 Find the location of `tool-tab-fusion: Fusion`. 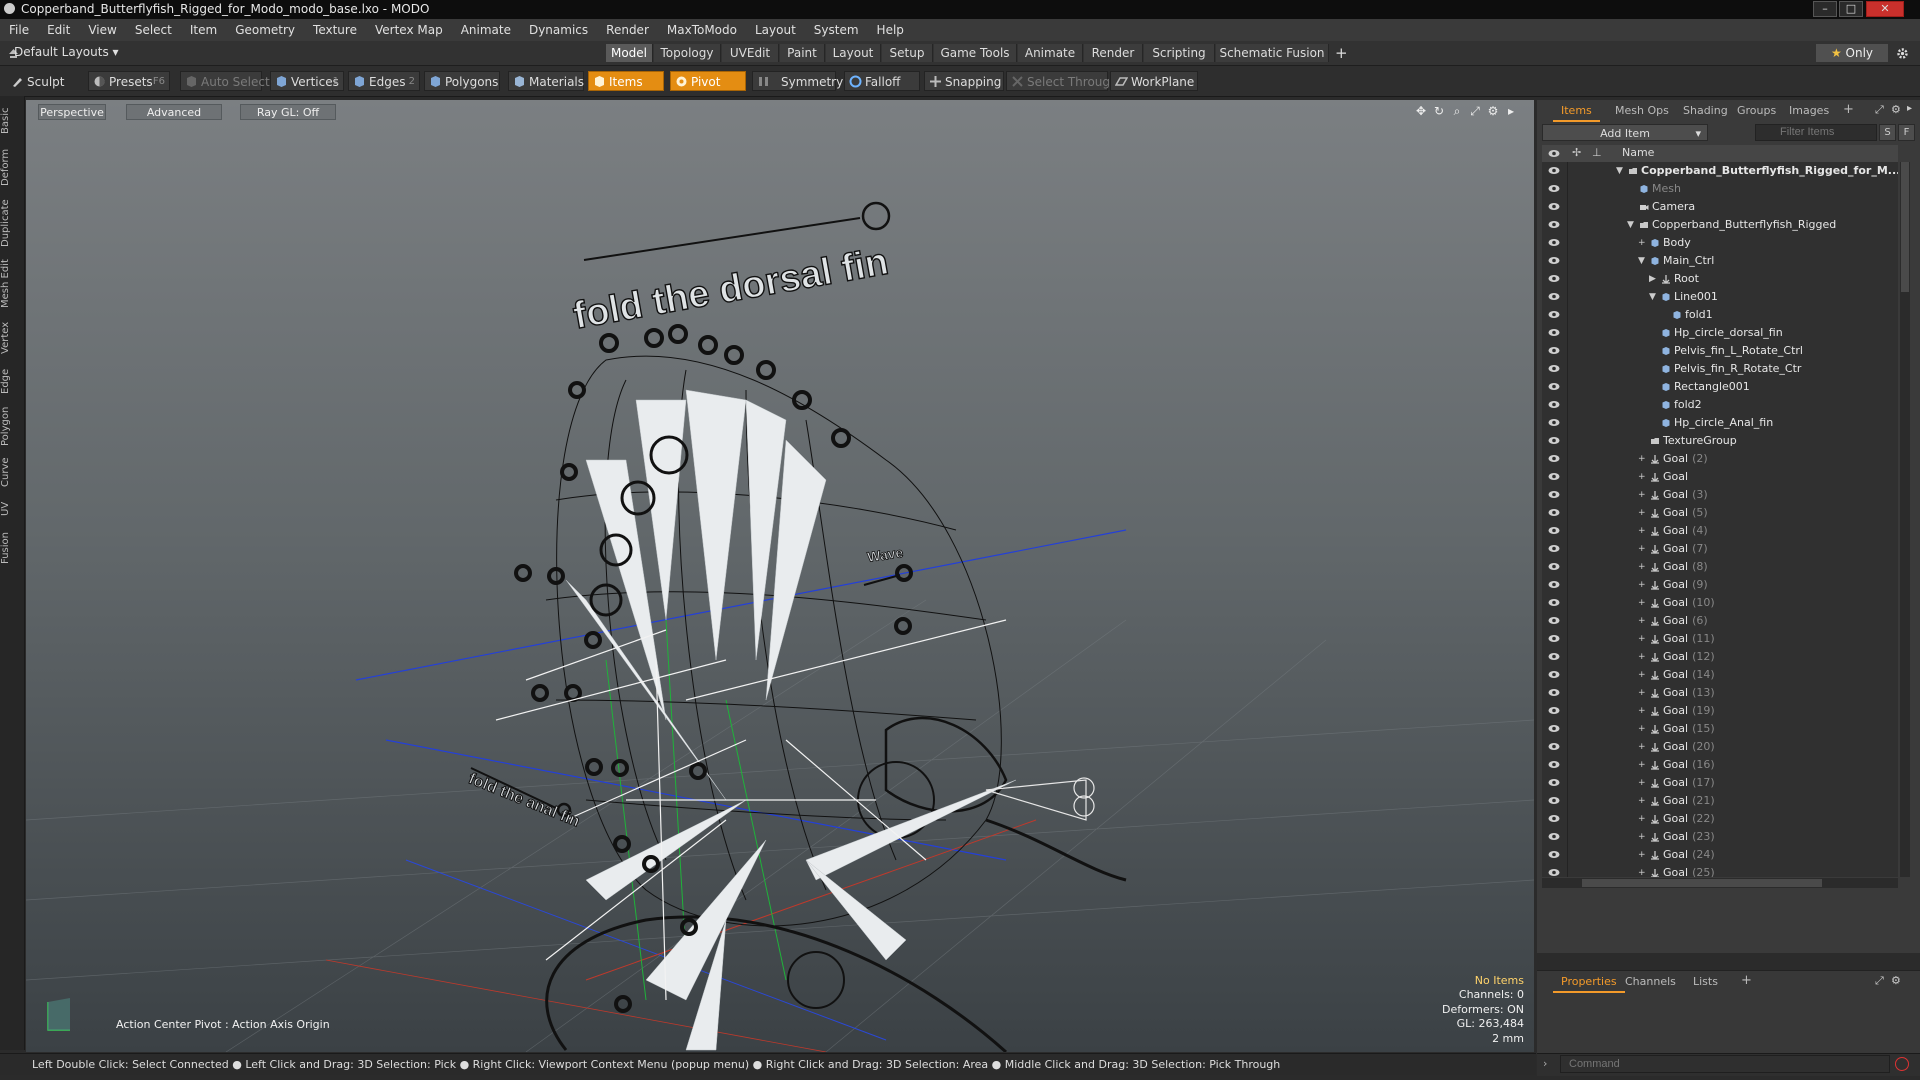

tool-tab-fusion: Fusion is located at coordinates (12, 548).